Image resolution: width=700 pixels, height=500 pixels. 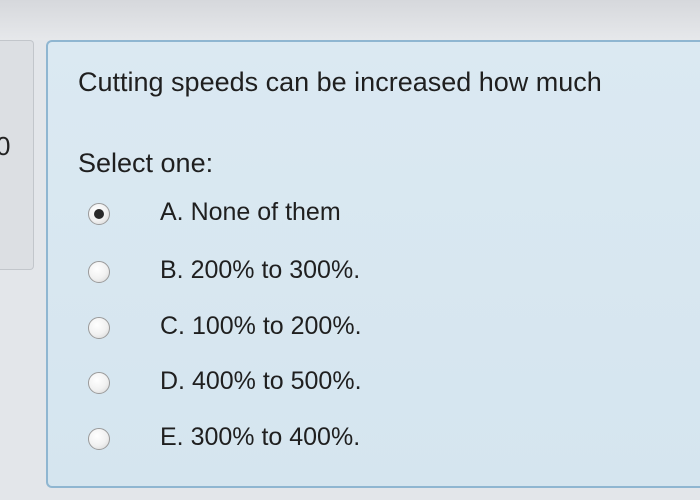 What do you see at coordinates (261, 381) in the screenshot?
I see `option-d-label: D. 400% to 500%.` at bounding box center [261, 381].